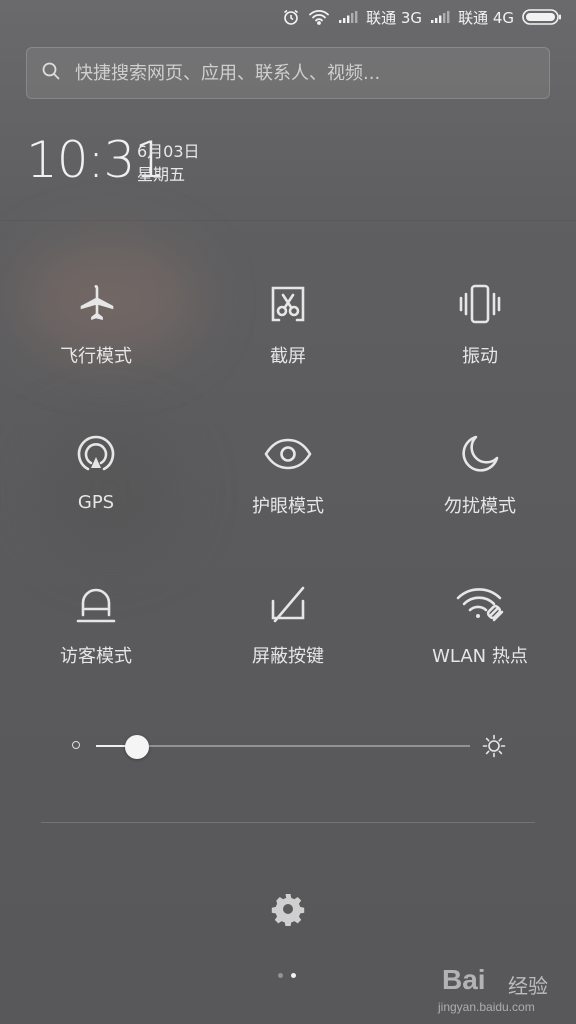 The image size is (576, 1024). Describe the element at coordinates (319, 17) in the screenshot. I see `wifi-icon` at that location.